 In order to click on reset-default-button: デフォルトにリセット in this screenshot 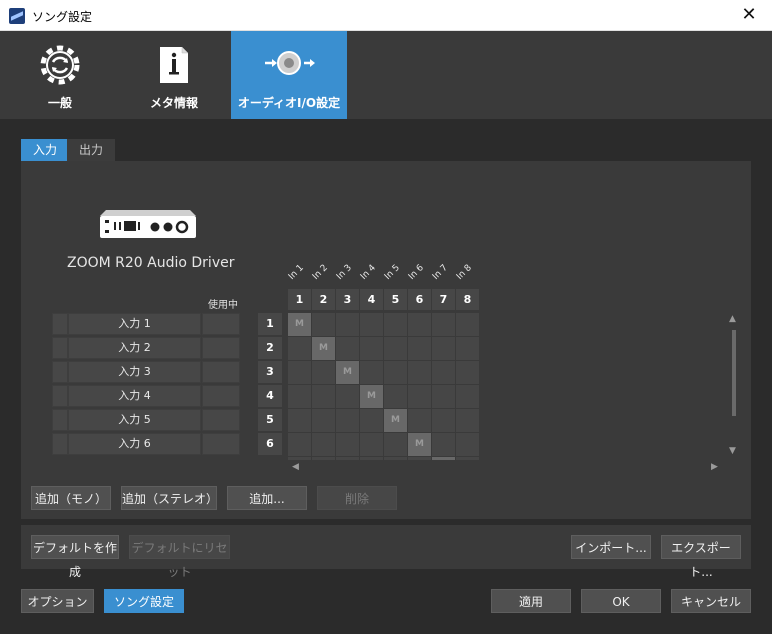, I will do `click(179, 557)`.